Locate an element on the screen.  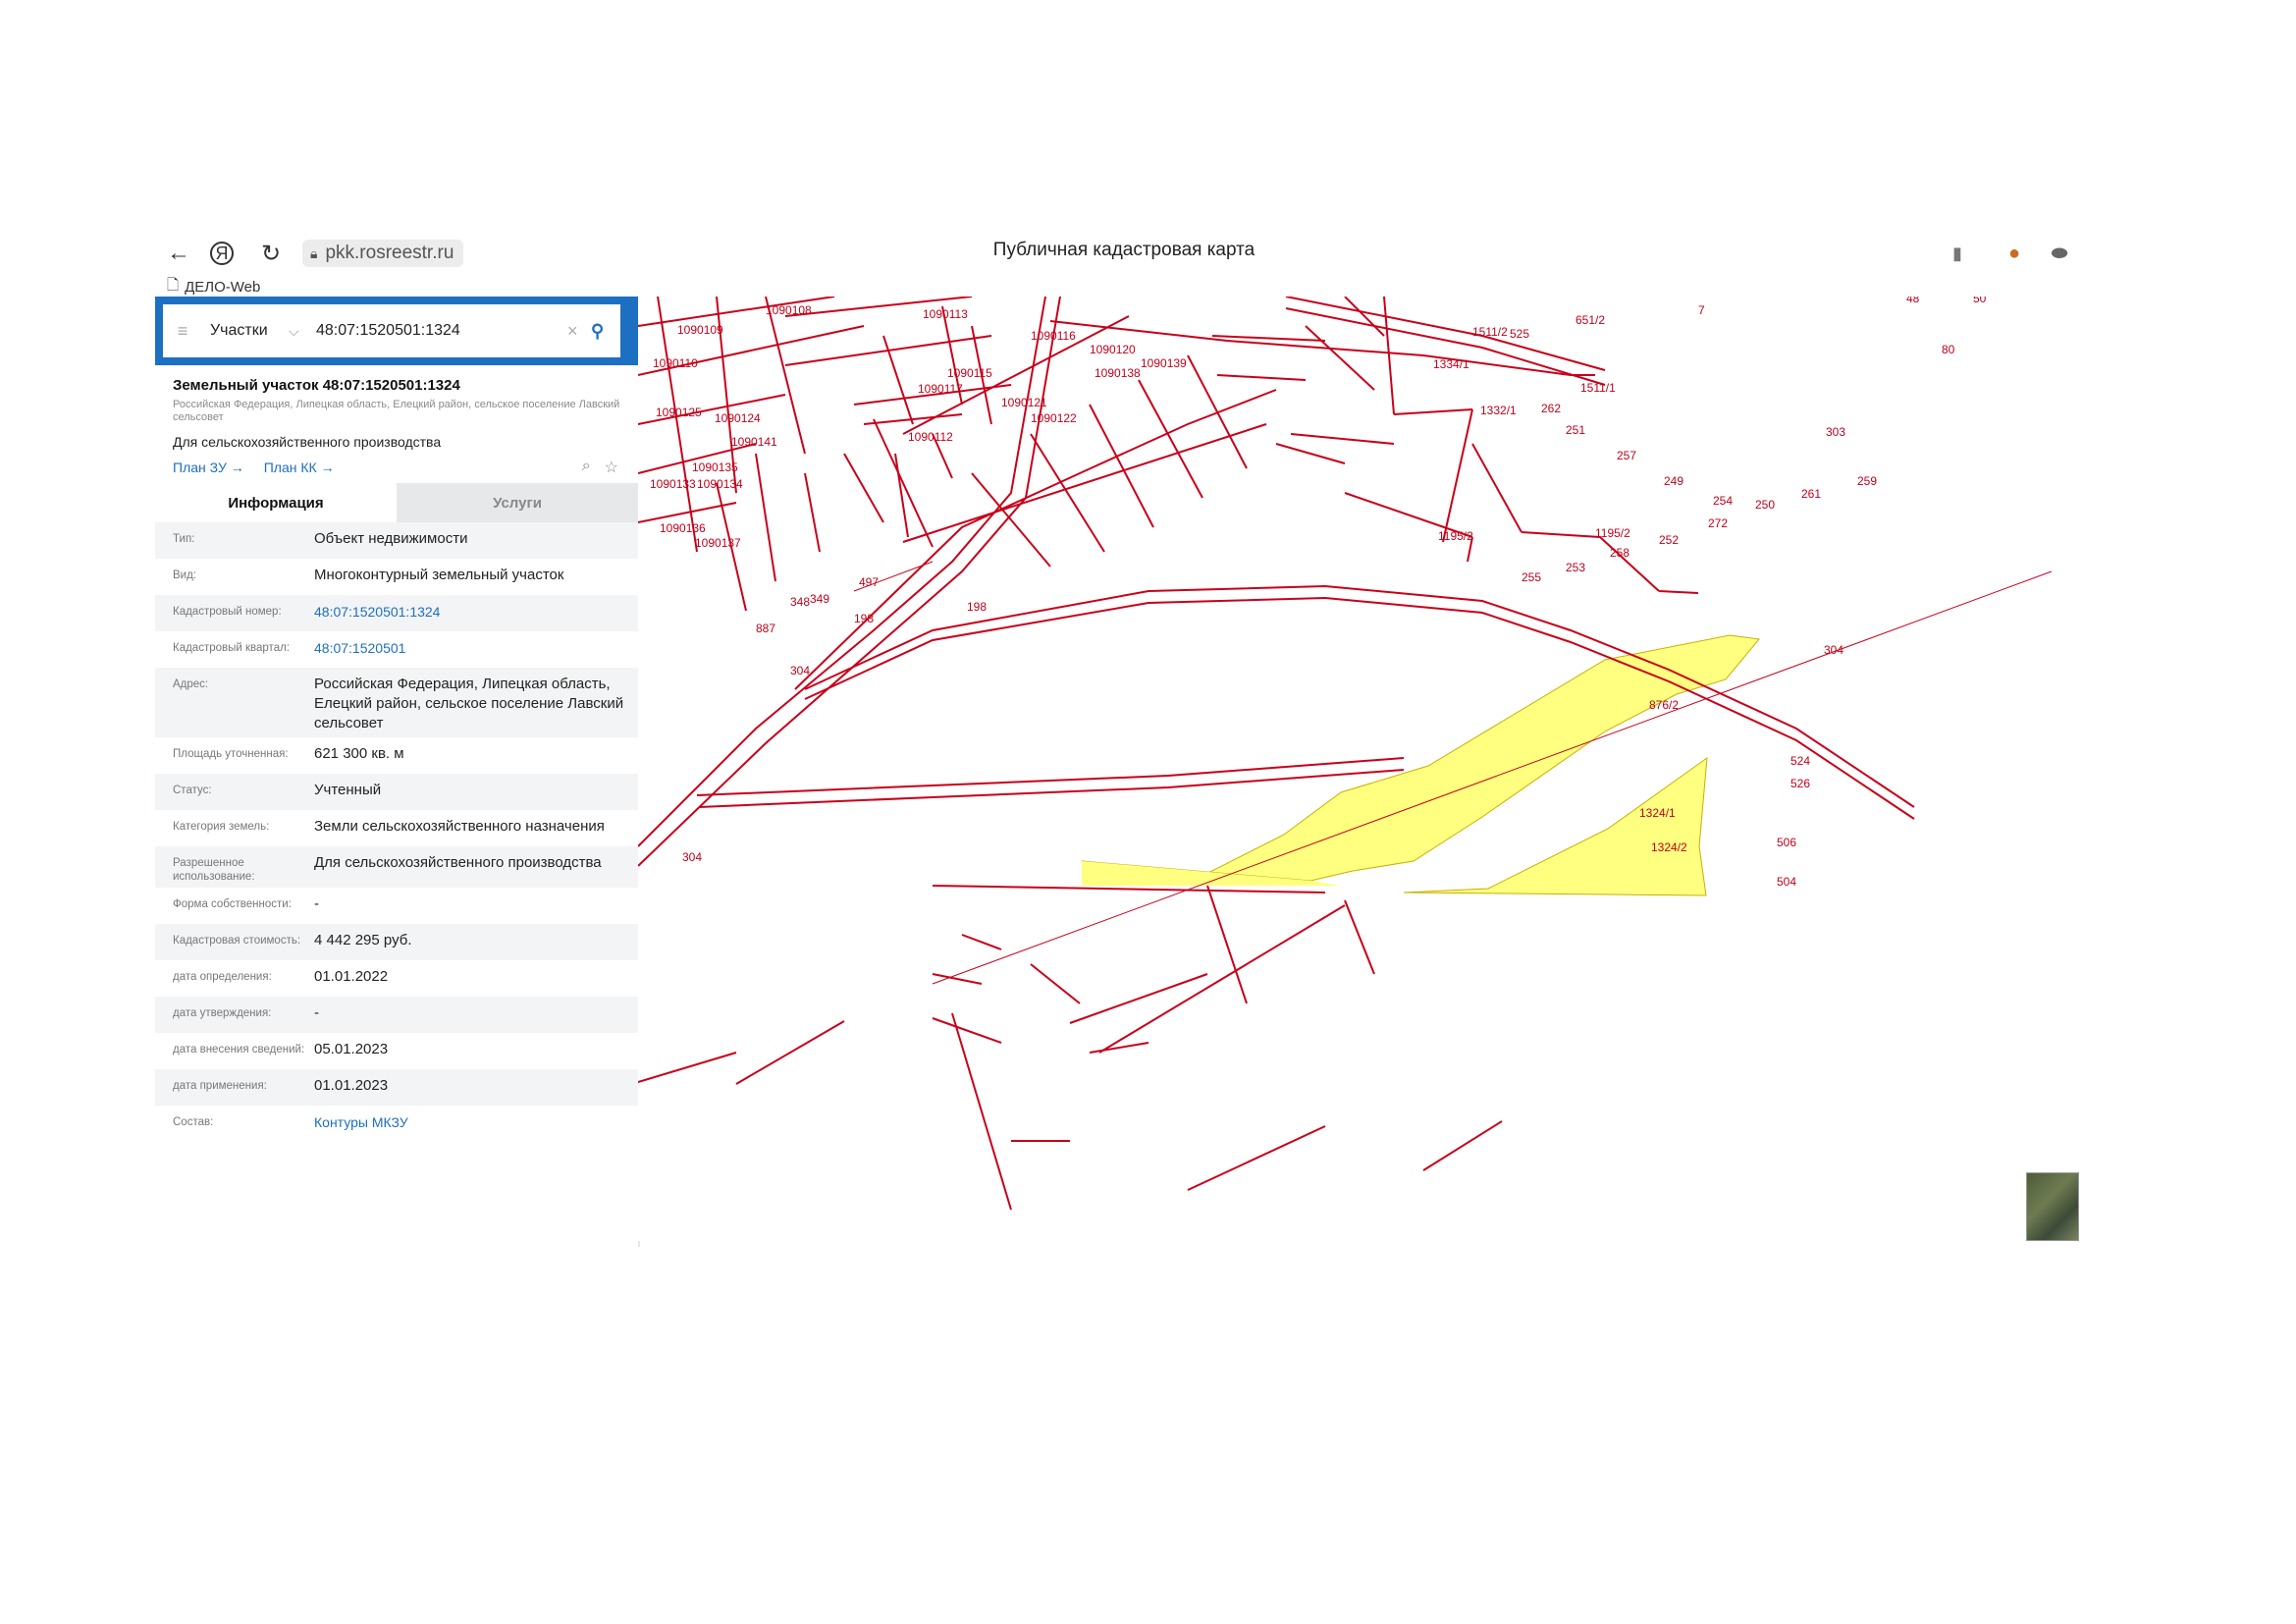
parcel-label: 887 is located at coordinates (765, 628).